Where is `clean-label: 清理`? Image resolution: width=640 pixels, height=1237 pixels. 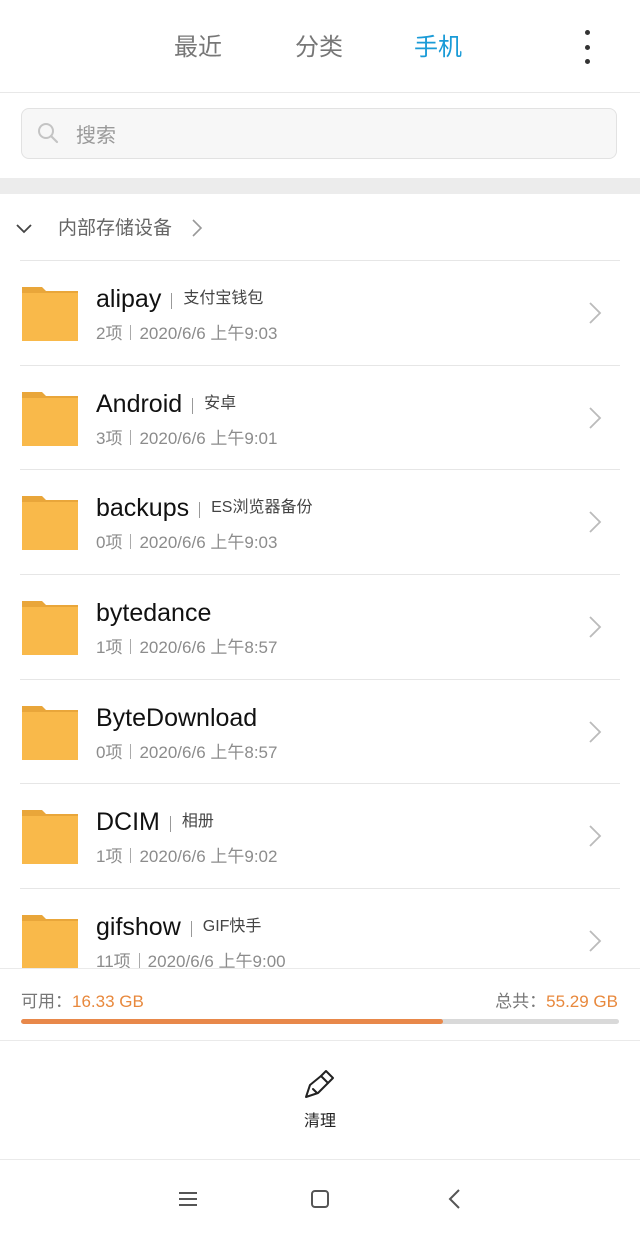
clean-label: 清理 is located at coordinates (319, 1120).